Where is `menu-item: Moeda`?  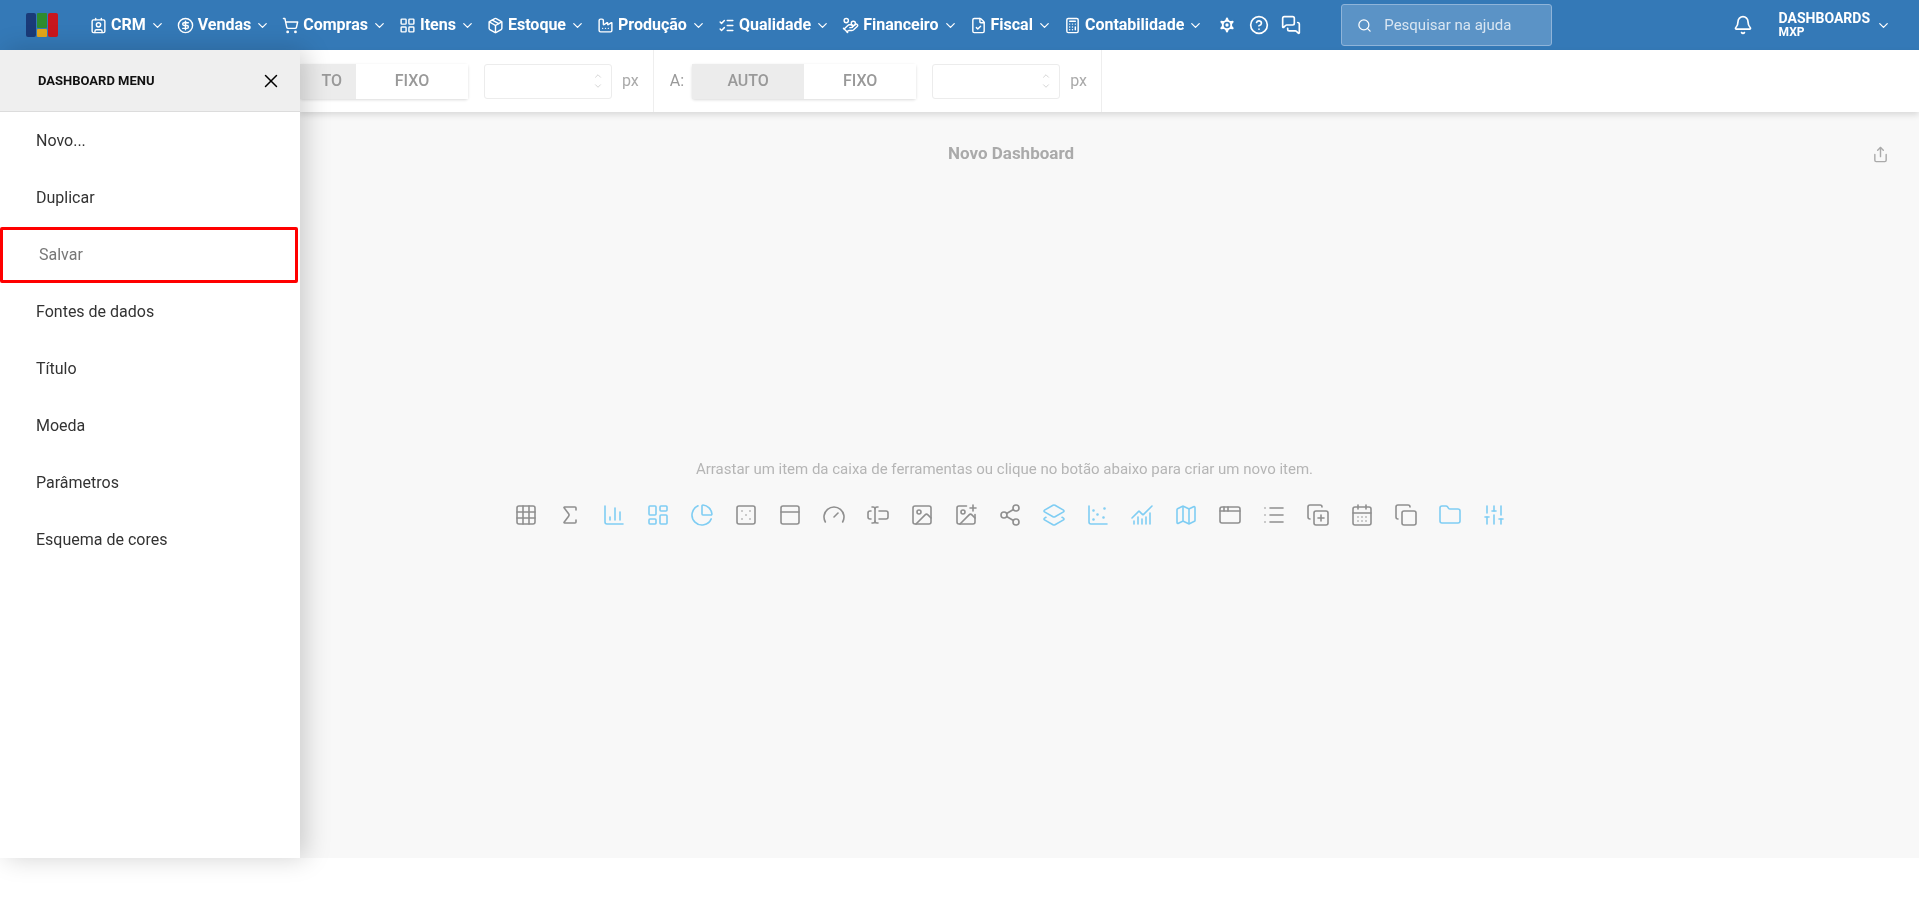 menu-item: Moeda is located at coordinates (150, 426).